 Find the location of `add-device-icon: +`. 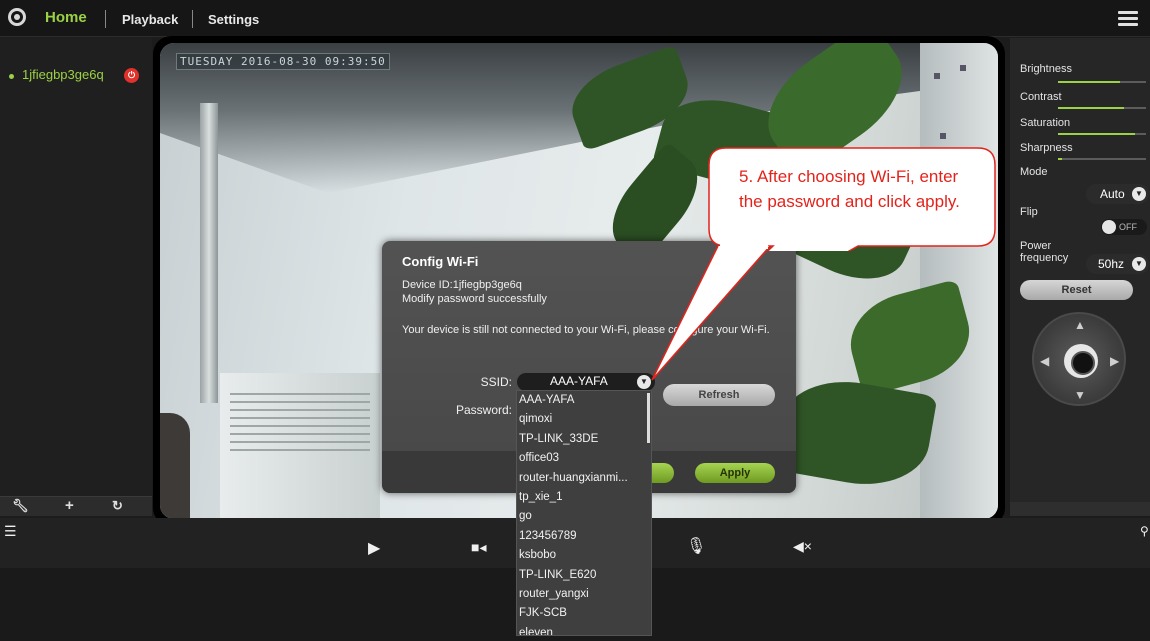

add-device-icon: + is located at coordinates (69, 505).